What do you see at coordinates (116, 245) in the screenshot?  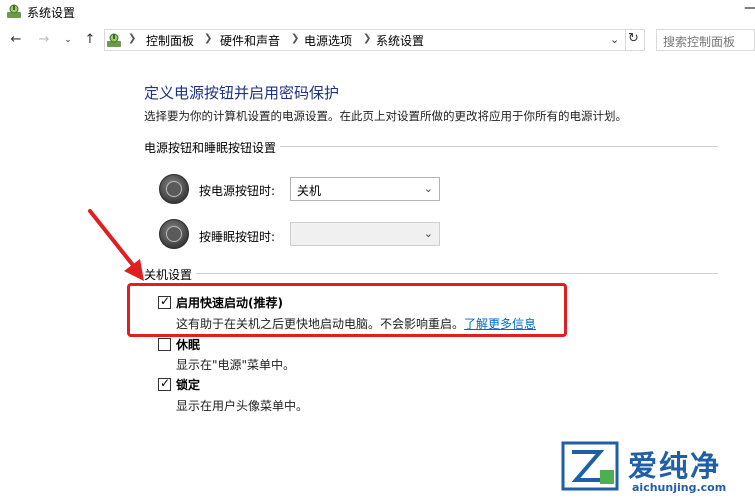 I see `annotation-arrow-icon` at bounding box center [116, 245].